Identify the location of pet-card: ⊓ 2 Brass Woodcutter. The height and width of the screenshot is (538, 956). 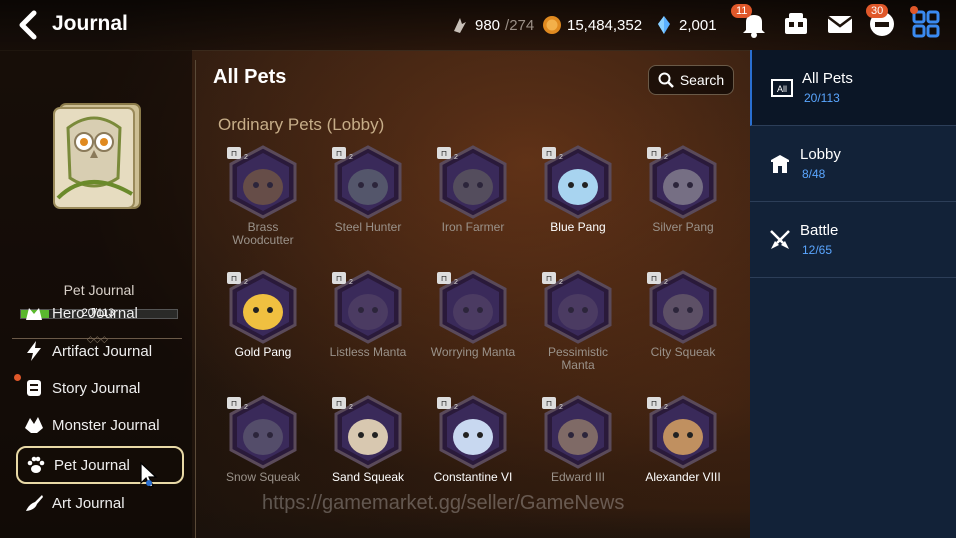
(263, 205).